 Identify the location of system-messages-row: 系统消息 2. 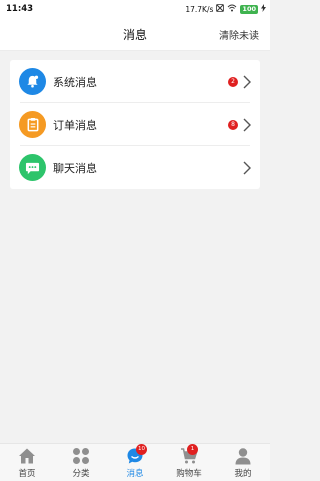
(135, 81).